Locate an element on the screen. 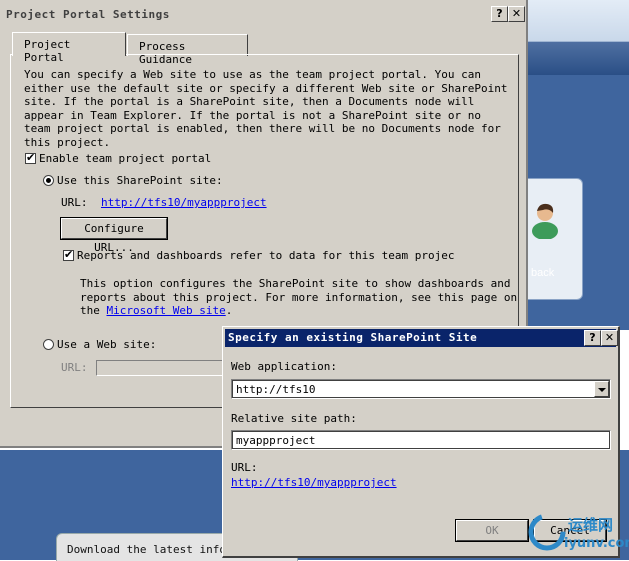  reports-dashboards-checkbox: ✔ is located at coordinates (68, 254).